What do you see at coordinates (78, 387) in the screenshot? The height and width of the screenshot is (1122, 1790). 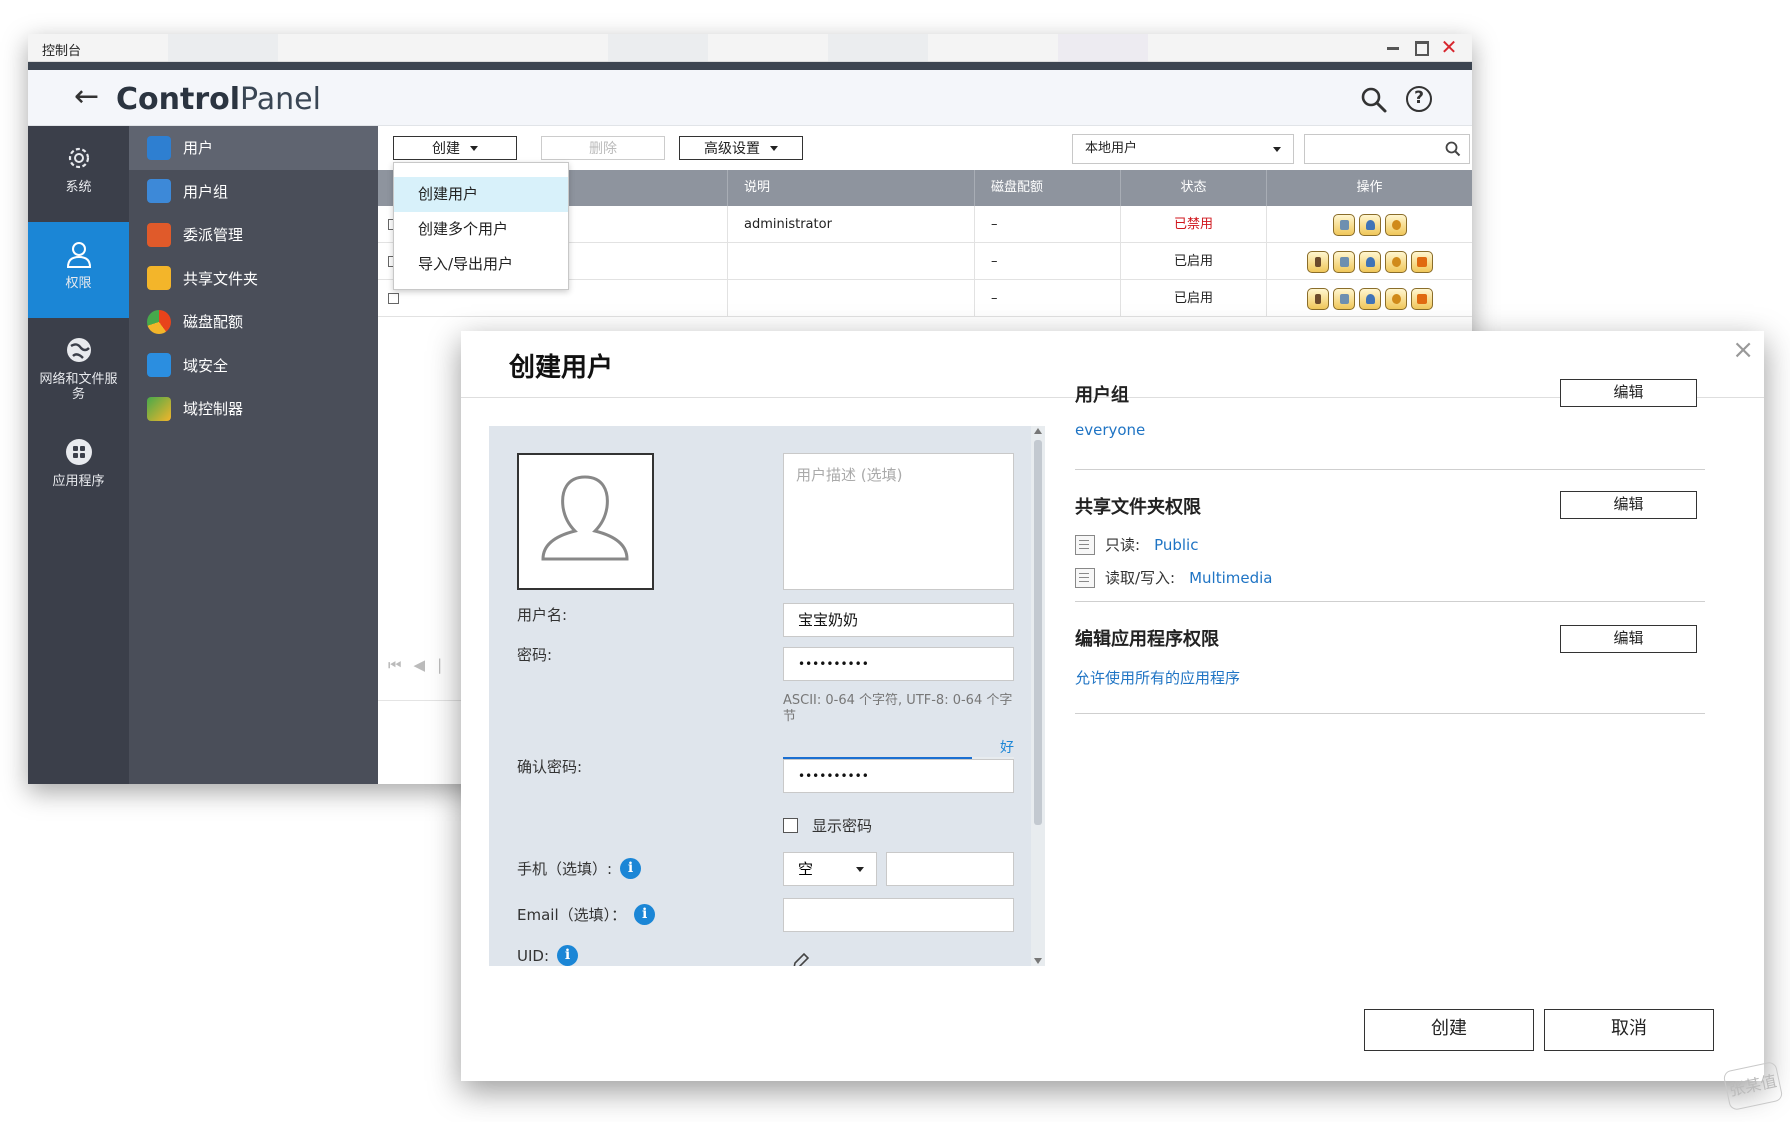 I see `category-label: 网络和文件服务` at bounding box center [78, 387].